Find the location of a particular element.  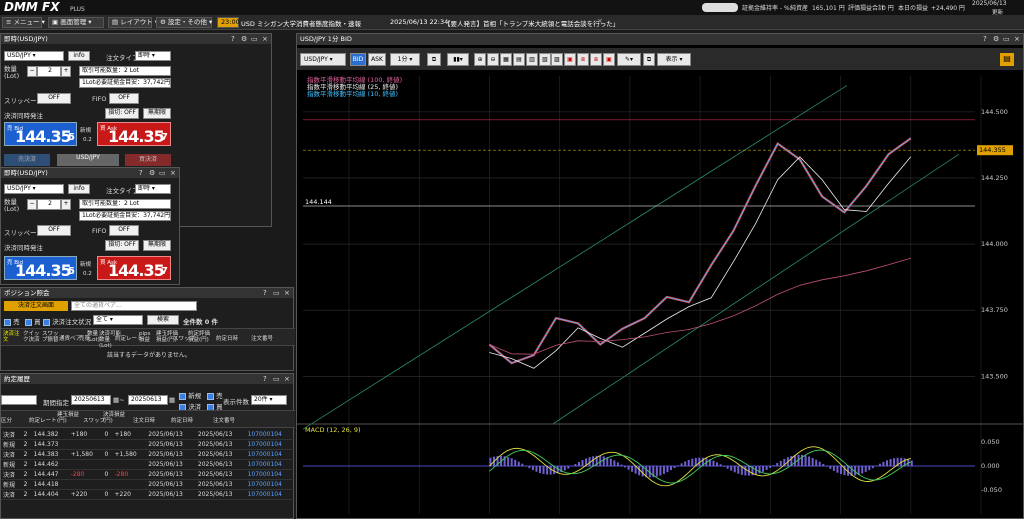

table-row: 新規 2 144.418 2025/06/13 2025/06/13 107000104 is located at coordinates (148, 484).